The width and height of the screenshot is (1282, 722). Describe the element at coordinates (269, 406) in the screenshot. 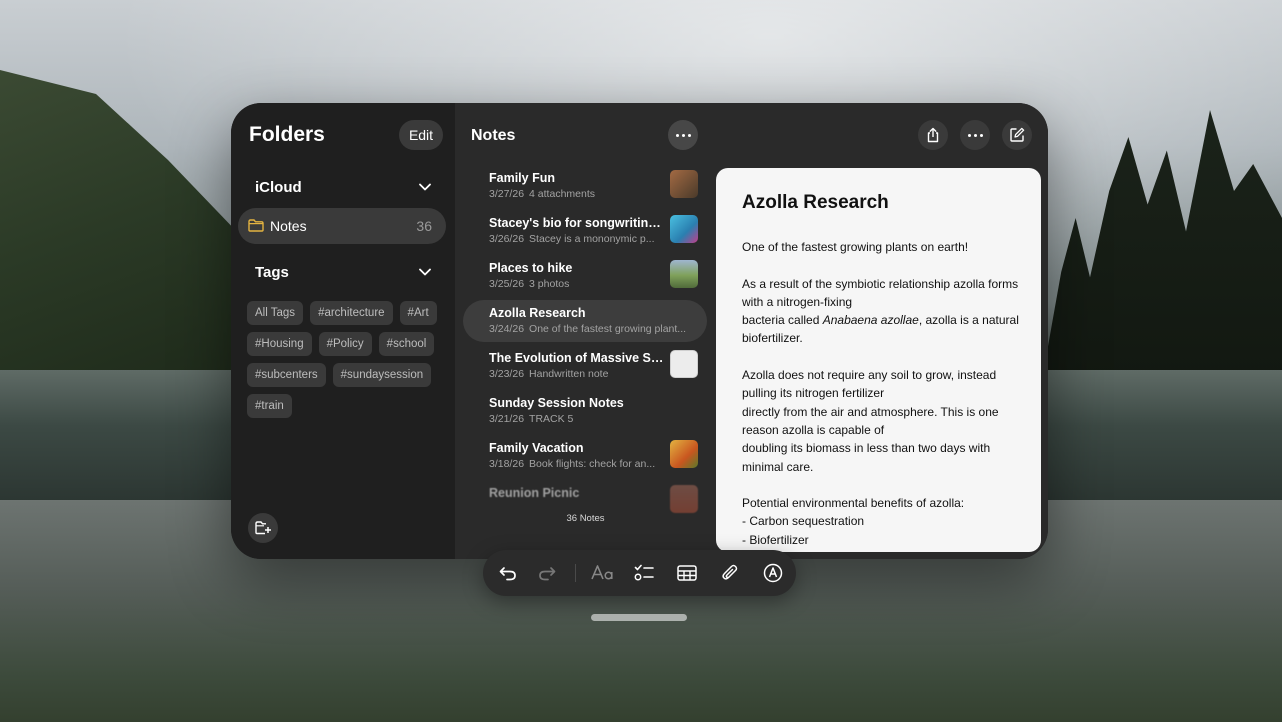

I see `tag-chip: #train` at that location.